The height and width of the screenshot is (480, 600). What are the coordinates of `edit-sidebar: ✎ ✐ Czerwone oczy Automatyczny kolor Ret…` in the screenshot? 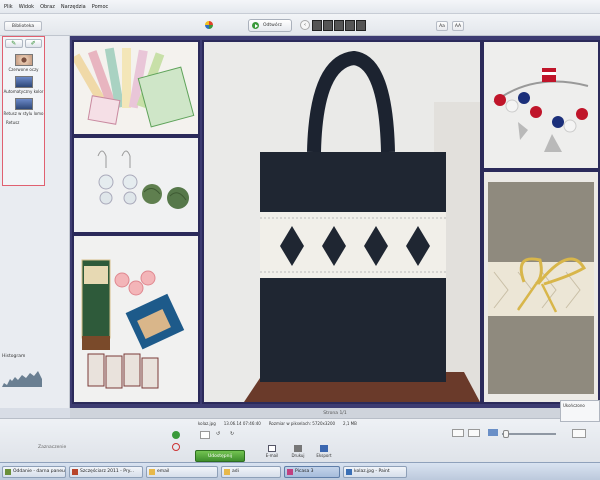 It's located at (35, 222).